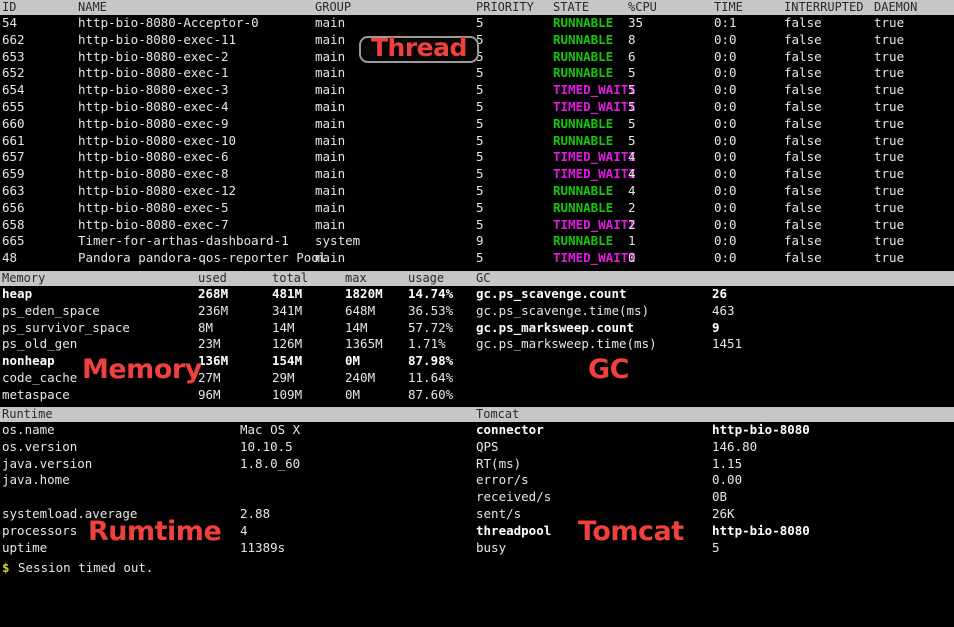  I want to click on runtime-property-name: systemload.average, so click(70, 513).